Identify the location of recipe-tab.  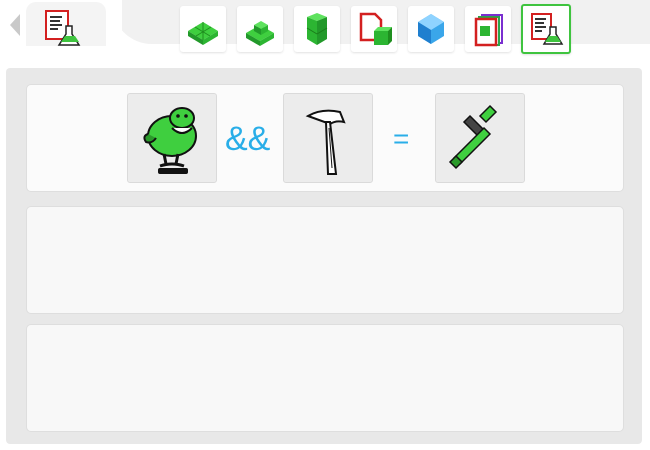
(66, 24).